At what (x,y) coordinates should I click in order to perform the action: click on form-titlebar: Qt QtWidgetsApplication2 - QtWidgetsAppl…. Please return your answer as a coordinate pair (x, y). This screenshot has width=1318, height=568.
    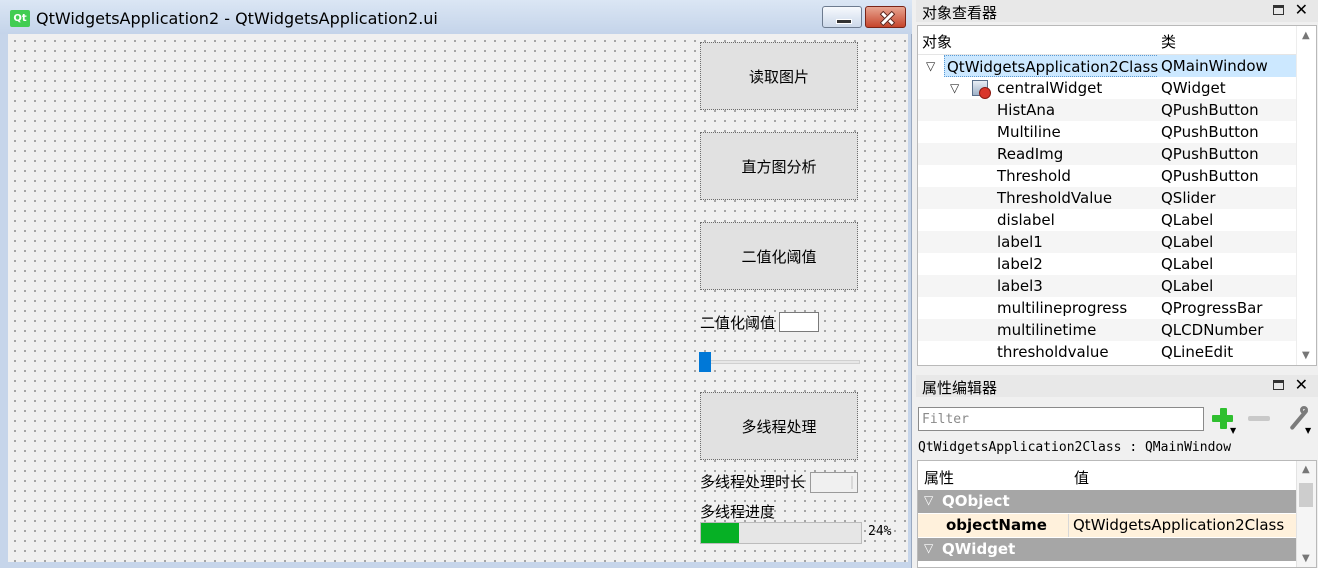
    Looking at the image, I should click on (456, 17).